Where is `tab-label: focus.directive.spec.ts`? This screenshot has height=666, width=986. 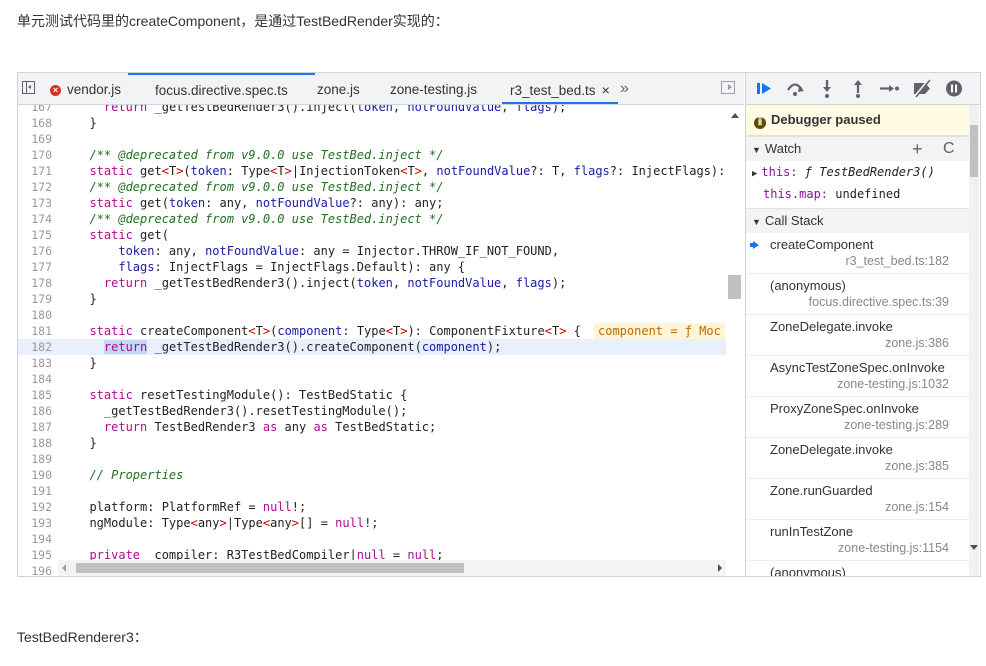
tab-label: focus.directive.spec.ts is located at coordinates (221, 90).